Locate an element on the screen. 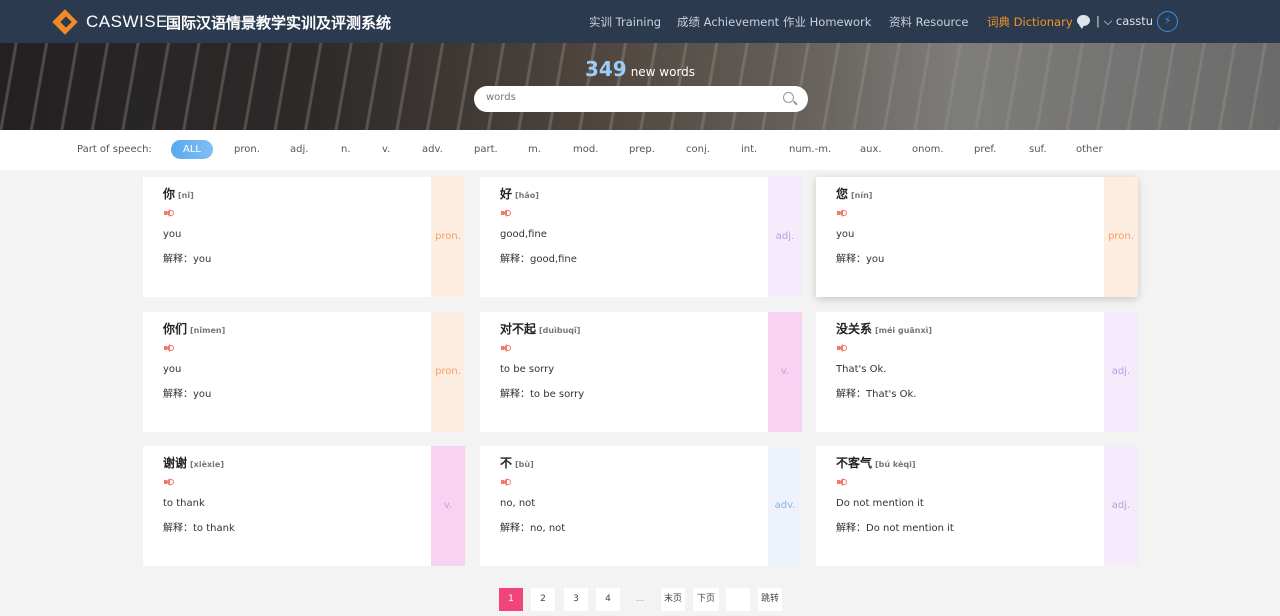 The image size is (1280, 616). word-title: 对不起 [duìbuqǐ] is located at coordinates (540, 328).